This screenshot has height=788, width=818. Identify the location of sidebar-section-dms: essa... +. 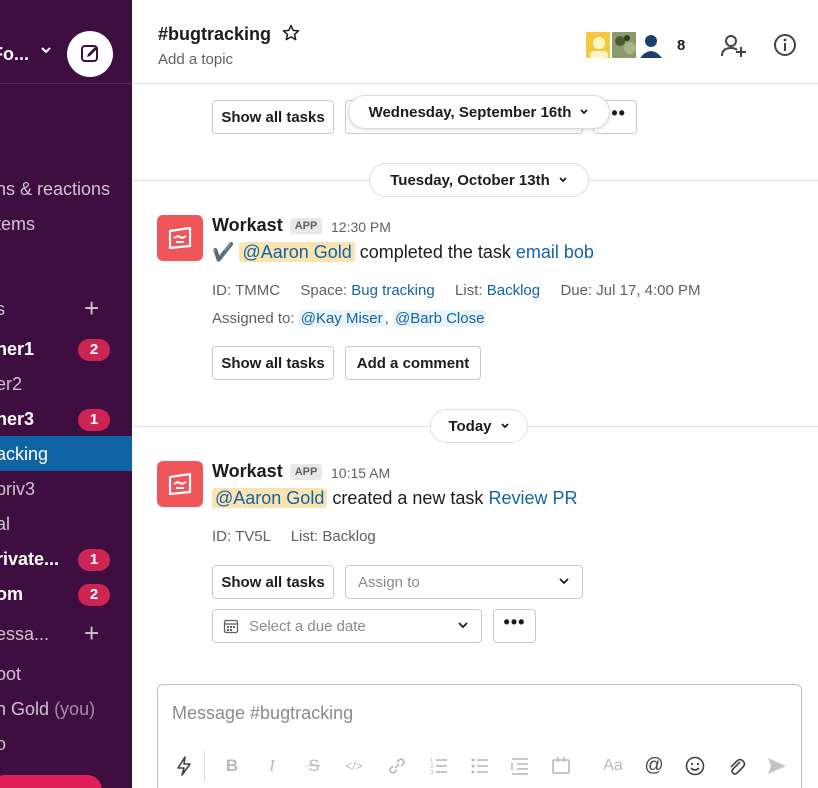
(66, 635).